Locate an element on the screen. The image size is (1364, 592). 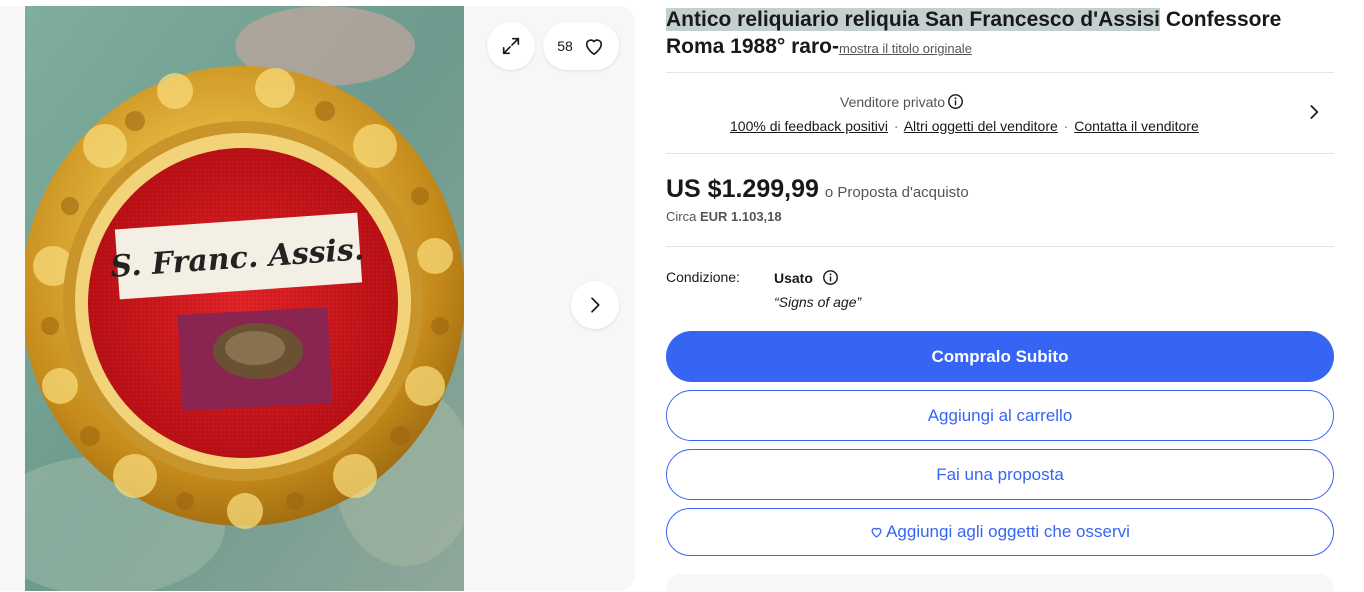
seller-other-items-link: Altri oggetti del venditore is located at coordinates (981, 126).